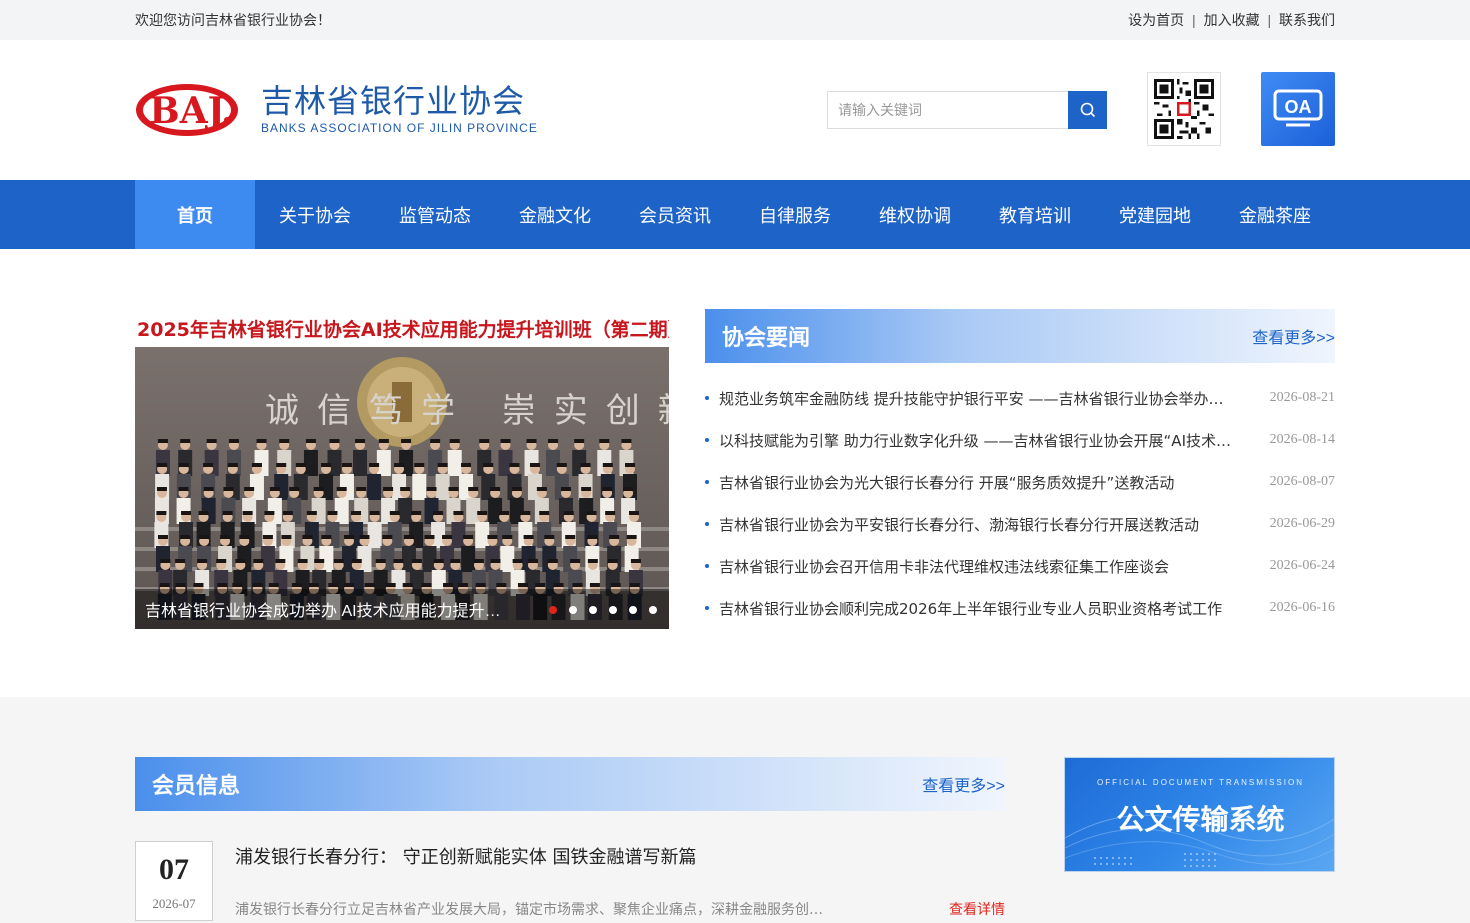 Image resolution: width=1470 pixels, height=923 pixels. I want to click on news-title: 吉林省银行业协会召开信用卡非法代理维权违法线索征集工作座谈会, so click(975, 566).